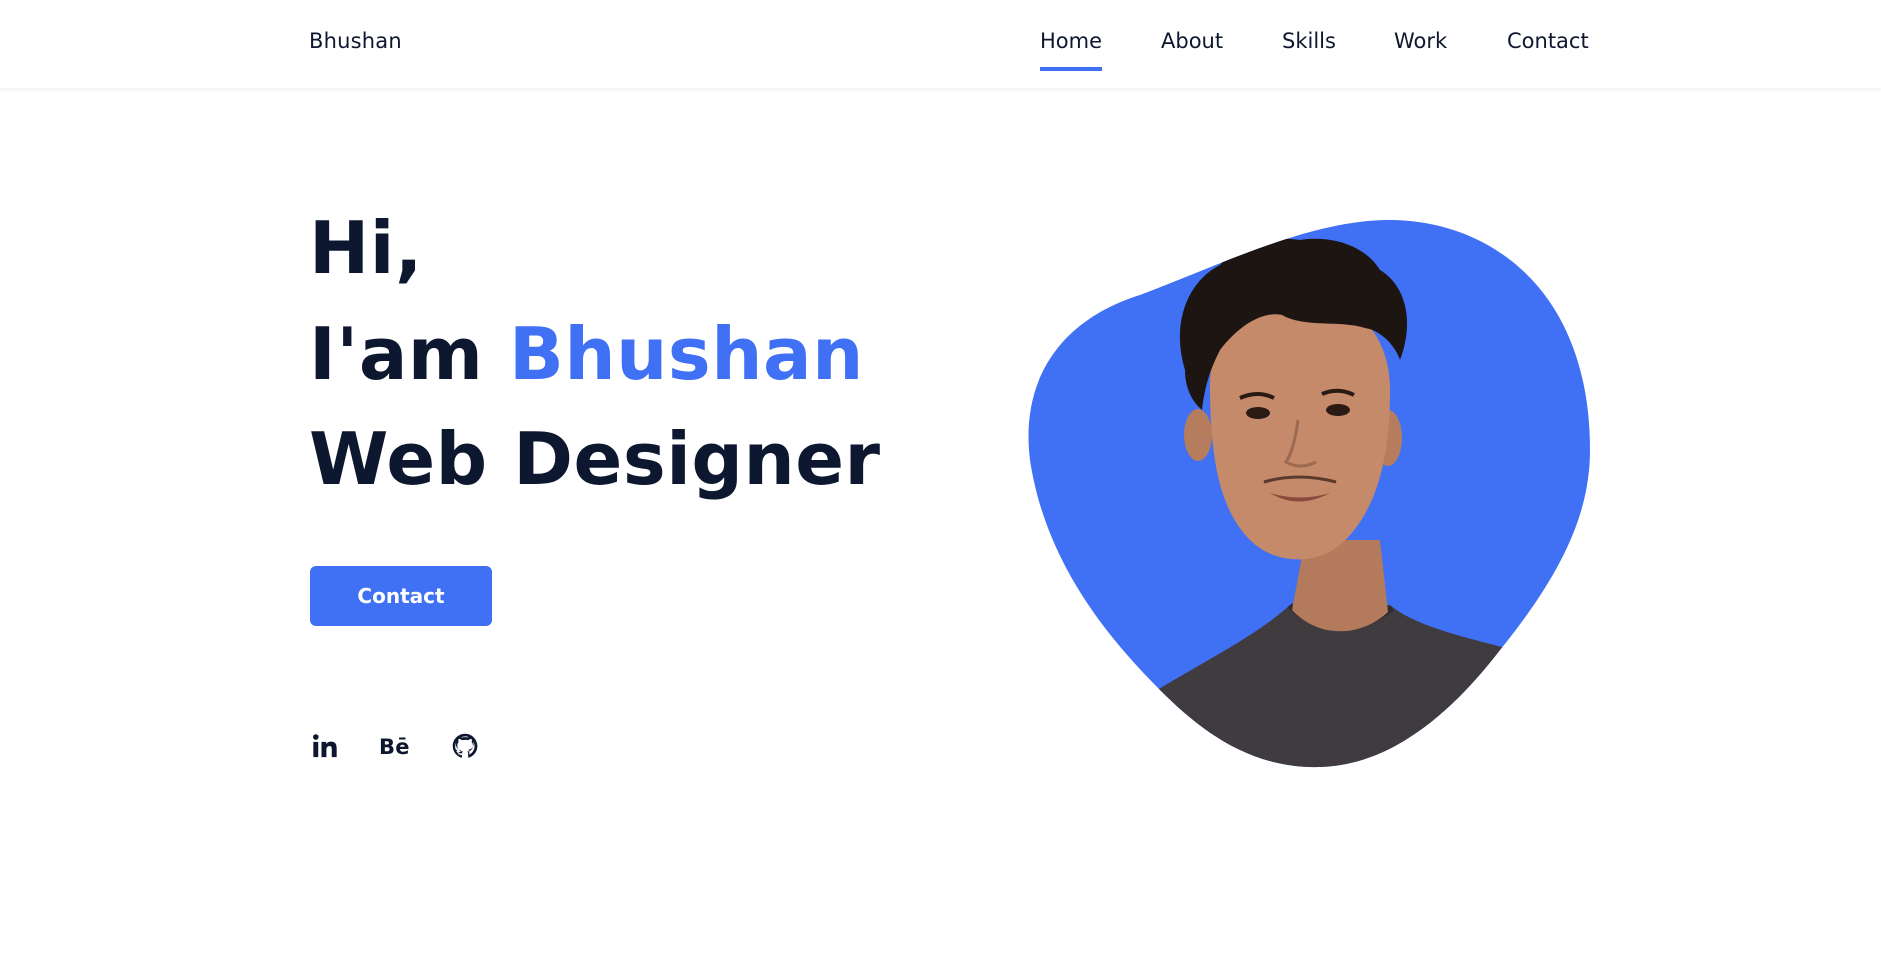 The width and height of the screenshot is (1881, 955). Describe the element at coordinates (366, 248) in the screenshot. I see `hero-greeting: Hi,` at that location.